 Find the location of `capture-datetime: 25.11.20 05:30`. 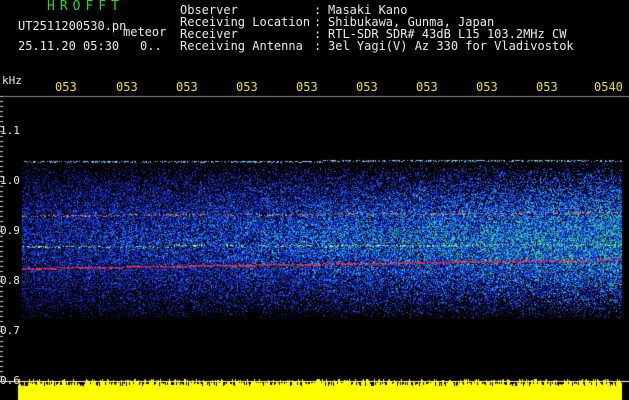

capture-datetime: 25.11.20 05:30 is located at coordinates (69, 46).